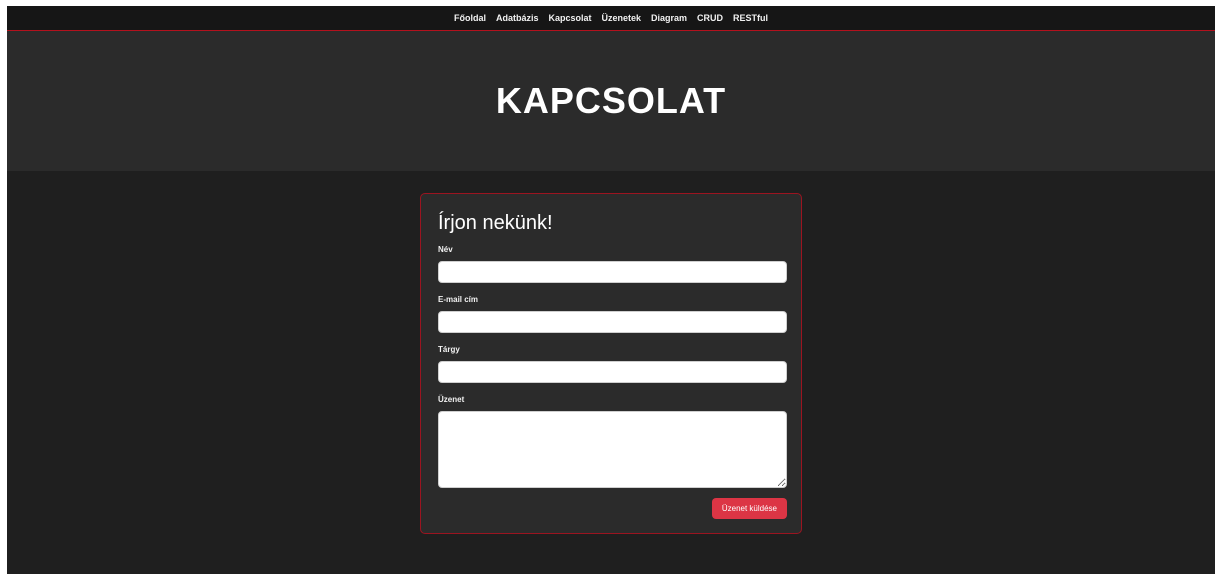  Describe the element at coordinates (569, 18) in the screenshot. I see `nav-link-kapcsolat: Kapcsolat` at that location.